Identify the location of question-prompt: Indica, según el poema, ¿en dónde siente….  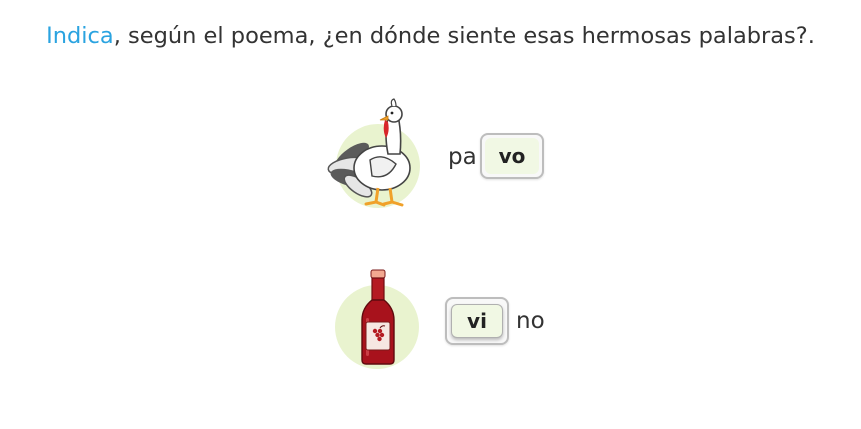
(430, 36).